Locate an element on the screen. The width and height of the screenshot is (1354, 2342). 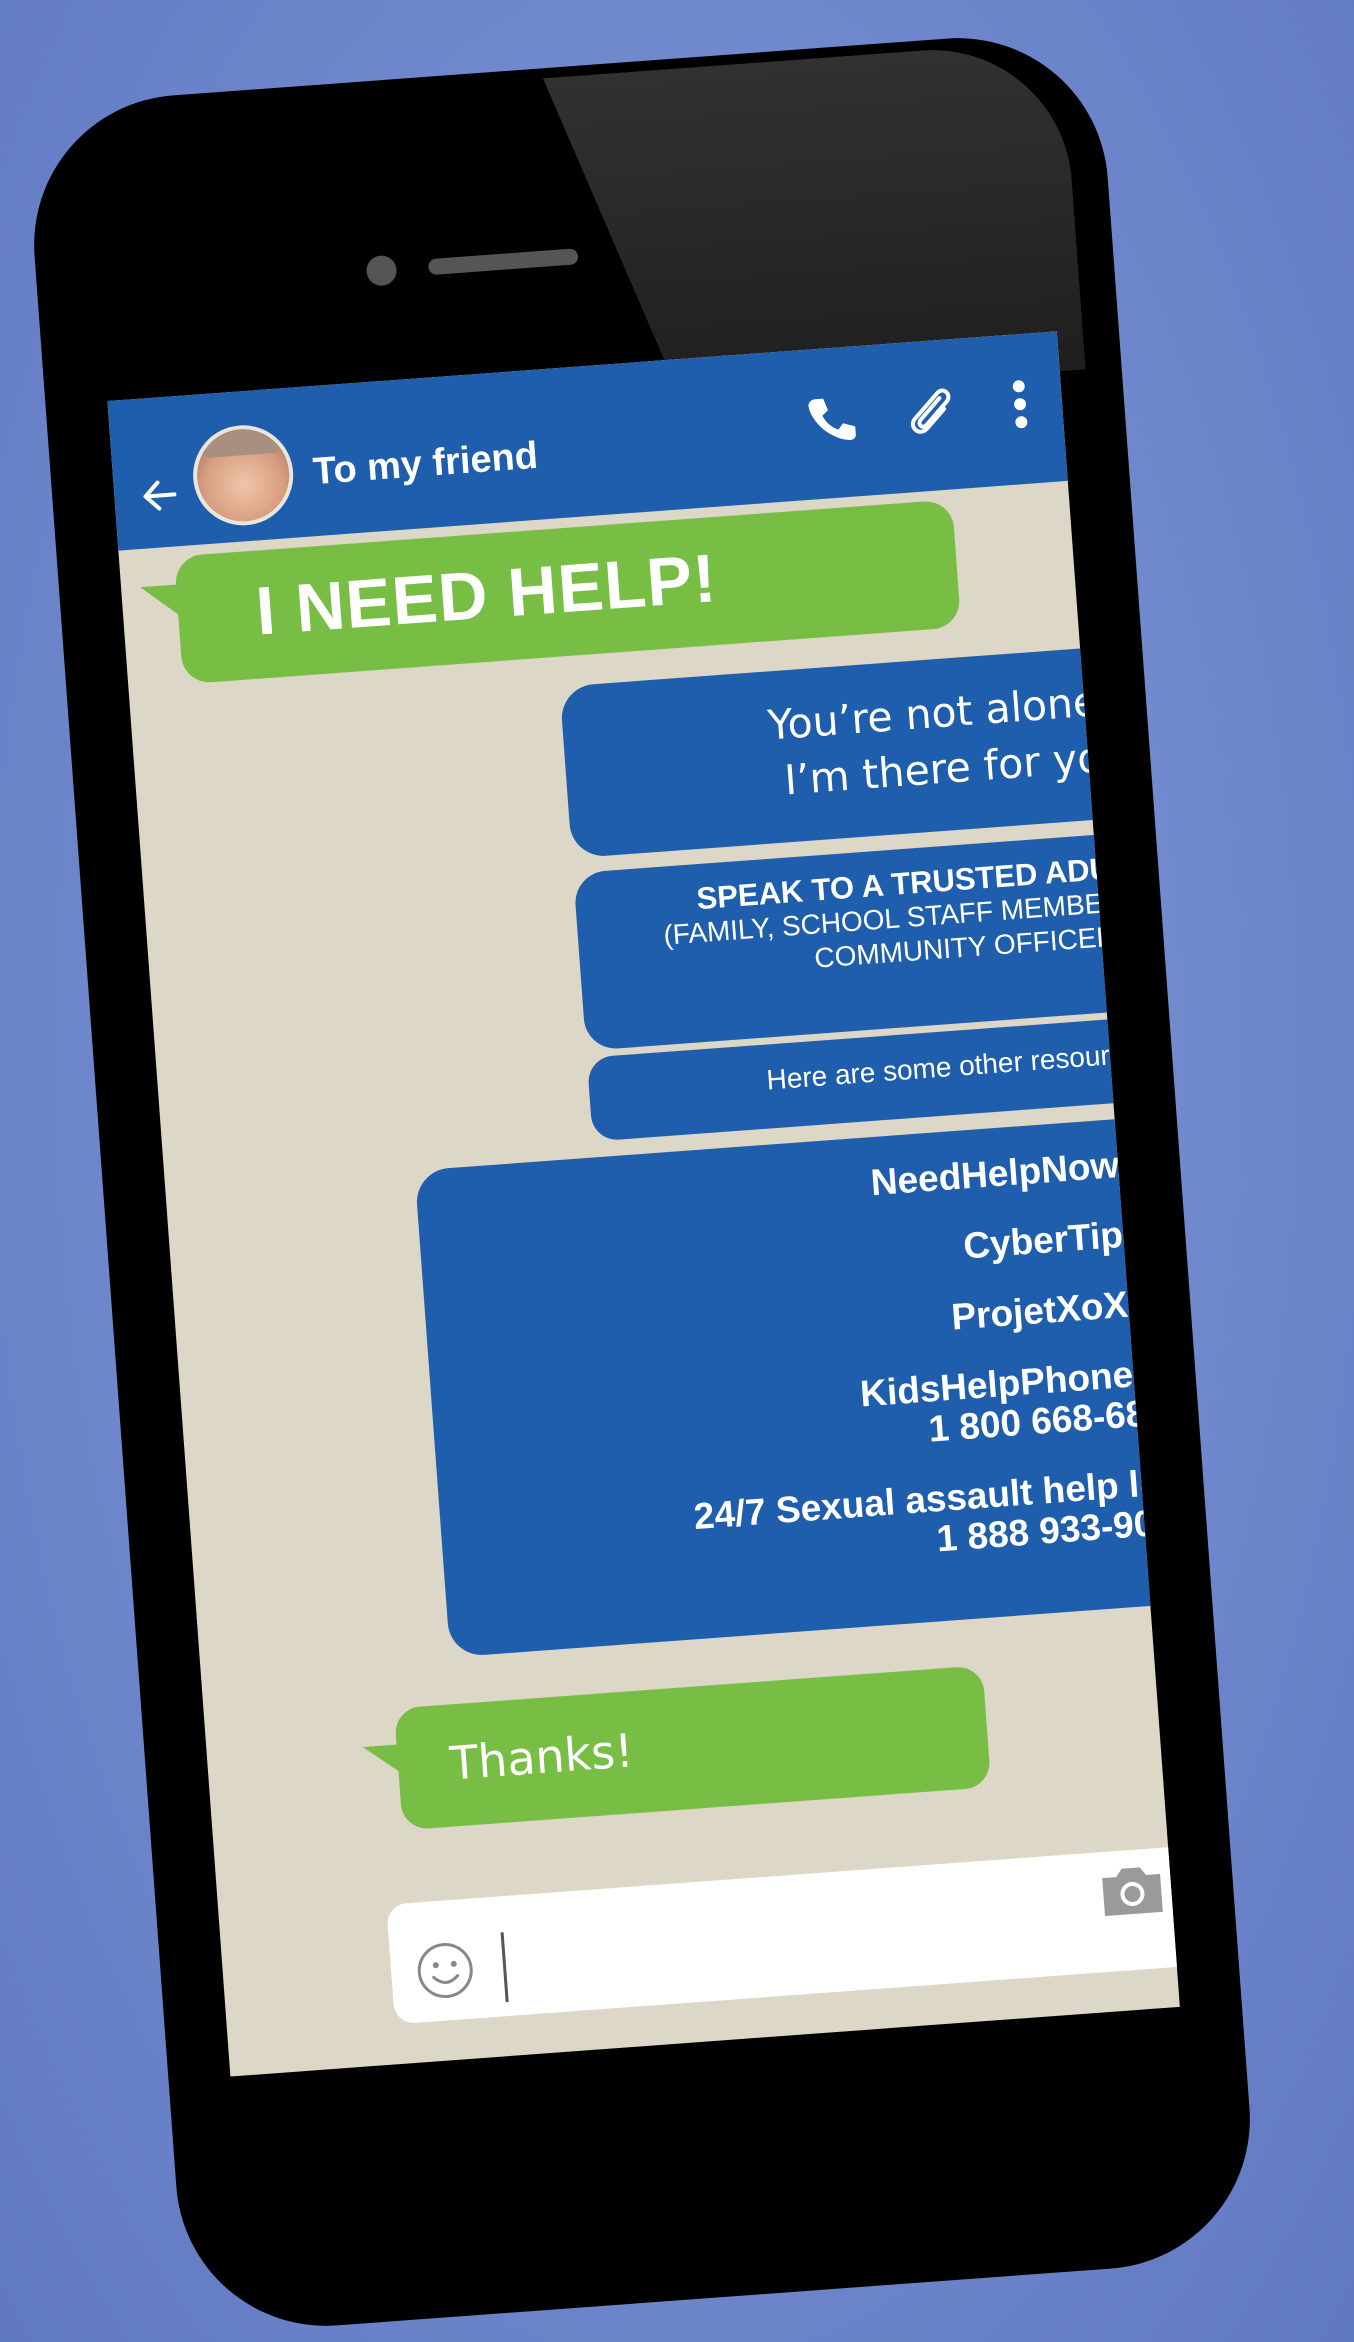
message-input is located at coordinates (783, 1934).